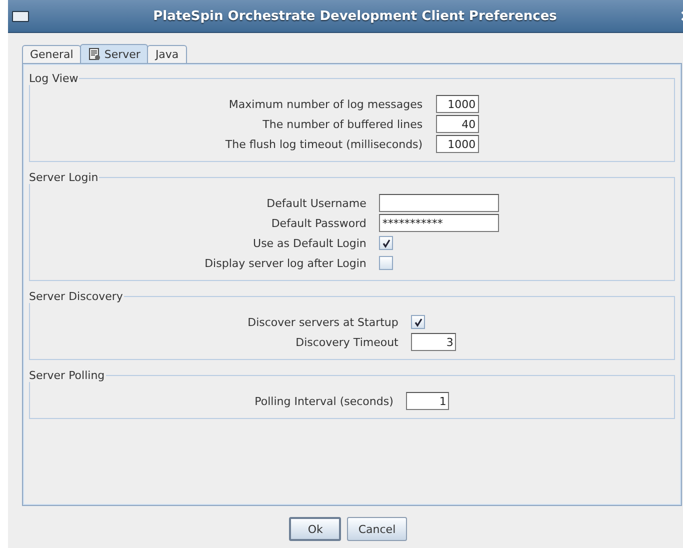 The image size is (683, 548). I want to click on group-title: Server Polling, so click(67, 375).